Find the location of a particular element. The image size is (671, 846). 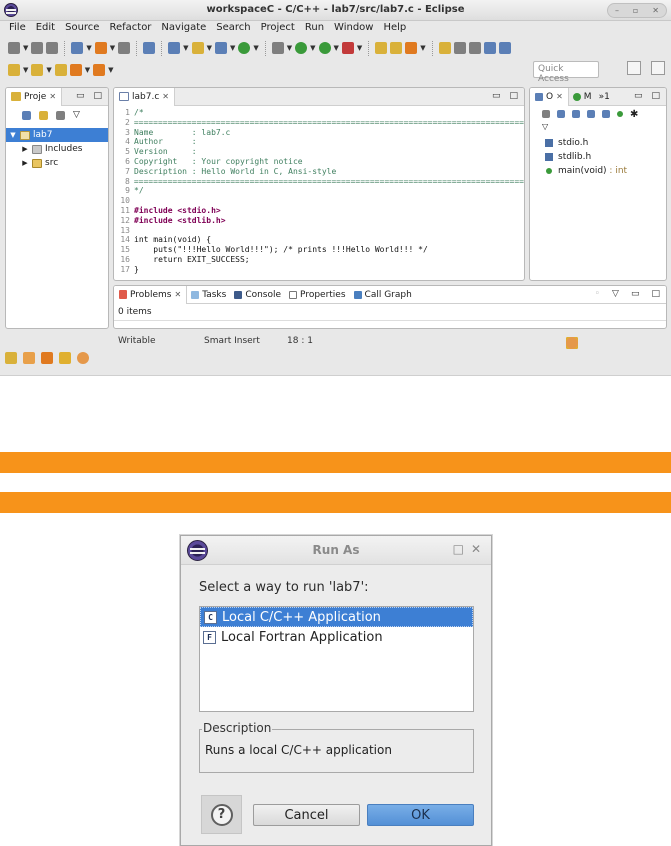

new-file-icon is located at coordinates (220, 48).